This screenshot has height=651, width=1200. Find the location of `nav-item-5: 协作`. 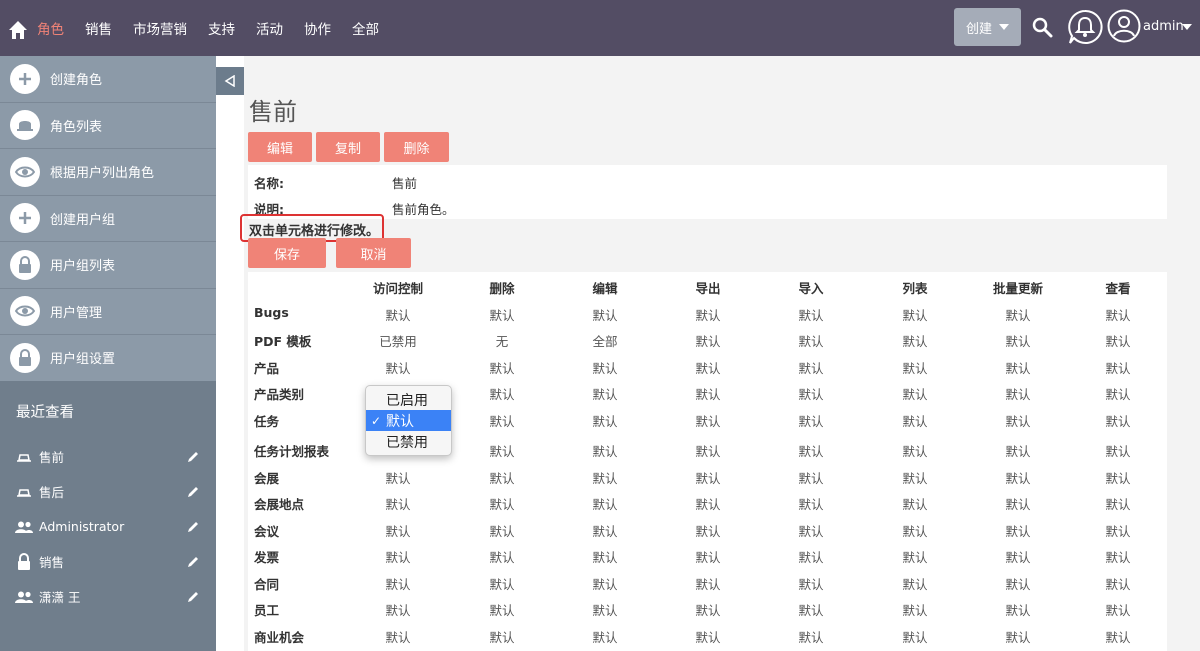

nav-item-5: 协作 is located at coordinates (317, 28).